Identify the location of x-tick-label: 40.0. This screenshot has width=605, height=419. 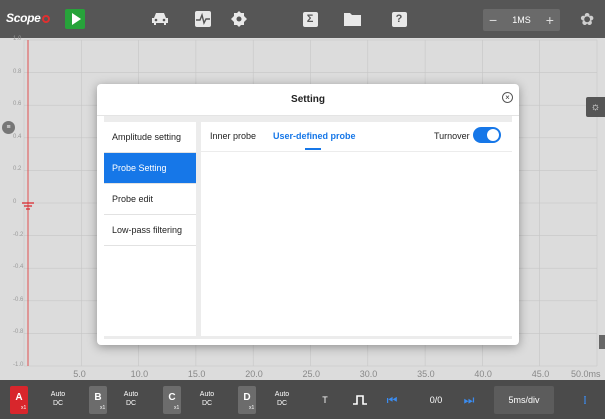
(483, 374).